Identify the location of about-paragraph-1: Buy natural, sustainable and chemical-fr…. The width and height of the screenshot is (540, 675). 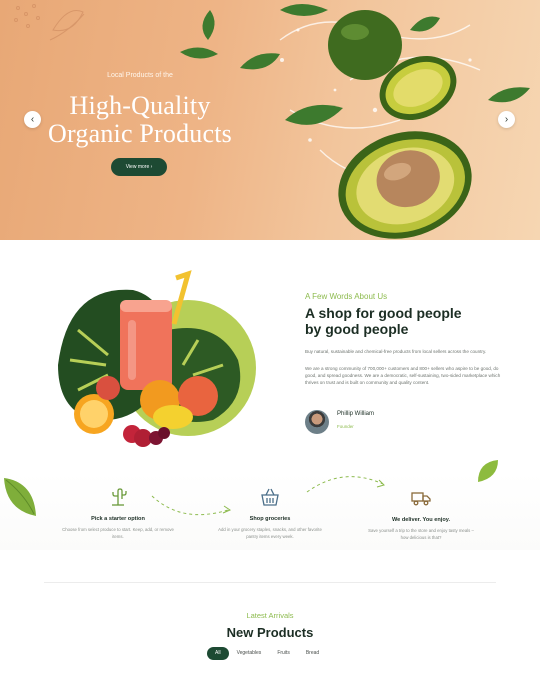
(396, 351).